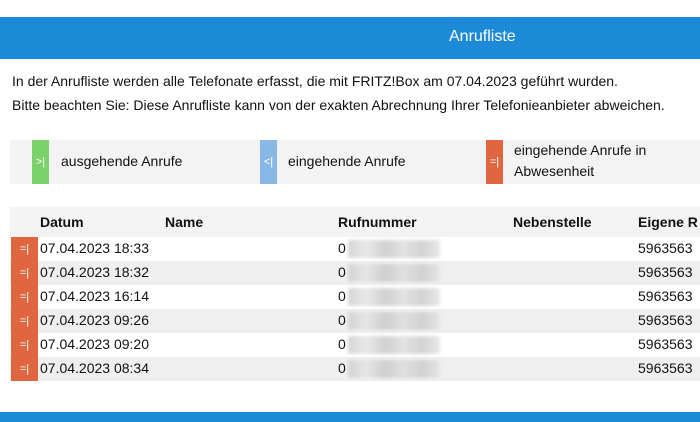 The height and width of the screenshot is (422, 700). Describe the element at coordinates (377, 222) in the screenshot. I see `column-header-number: Rufnummer` at that location.